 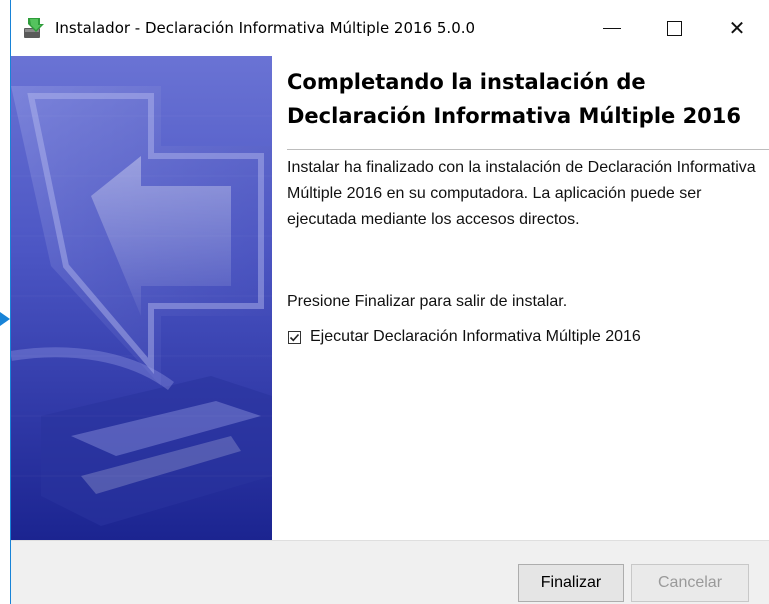 I want to click on window-edge-indicator, so click(x=5, y=319).